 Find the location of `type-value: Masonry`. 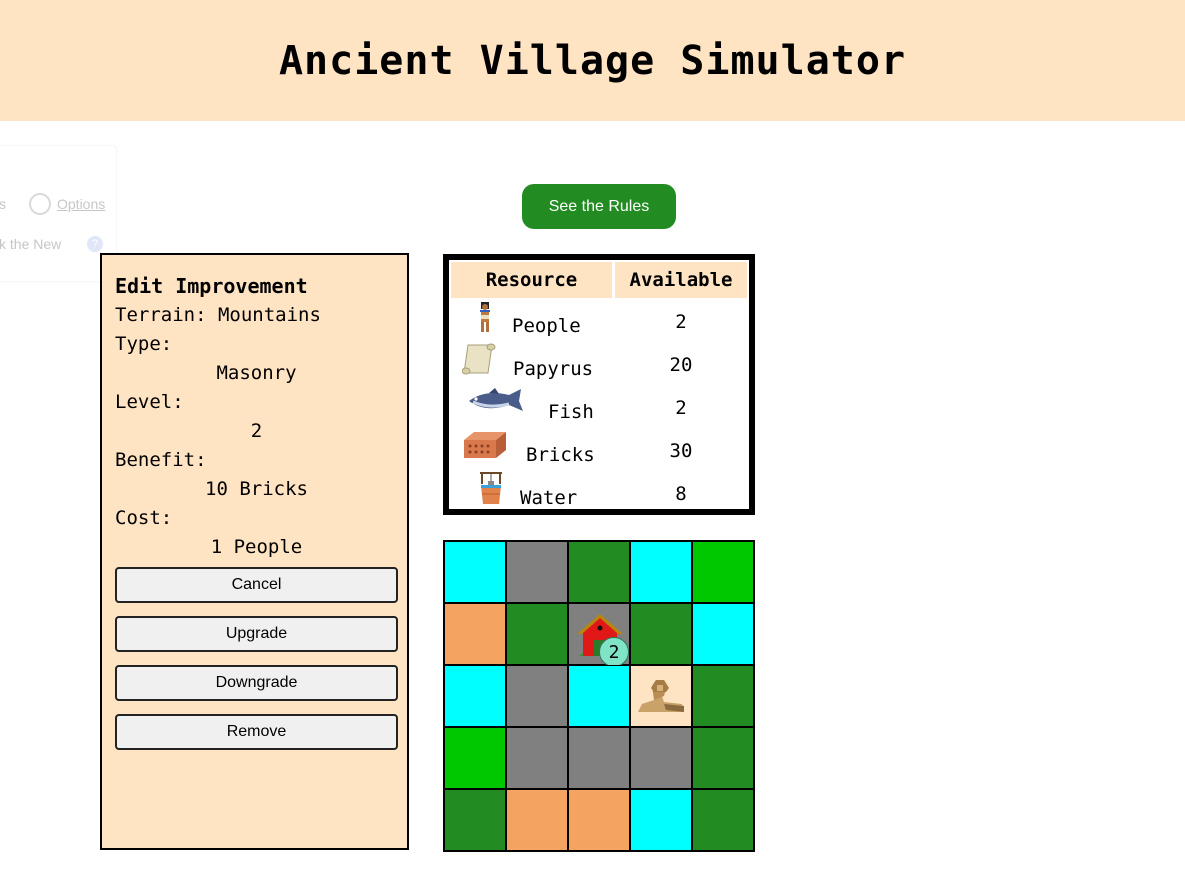

type-value: Masonry is located at coordinates (256, 373).